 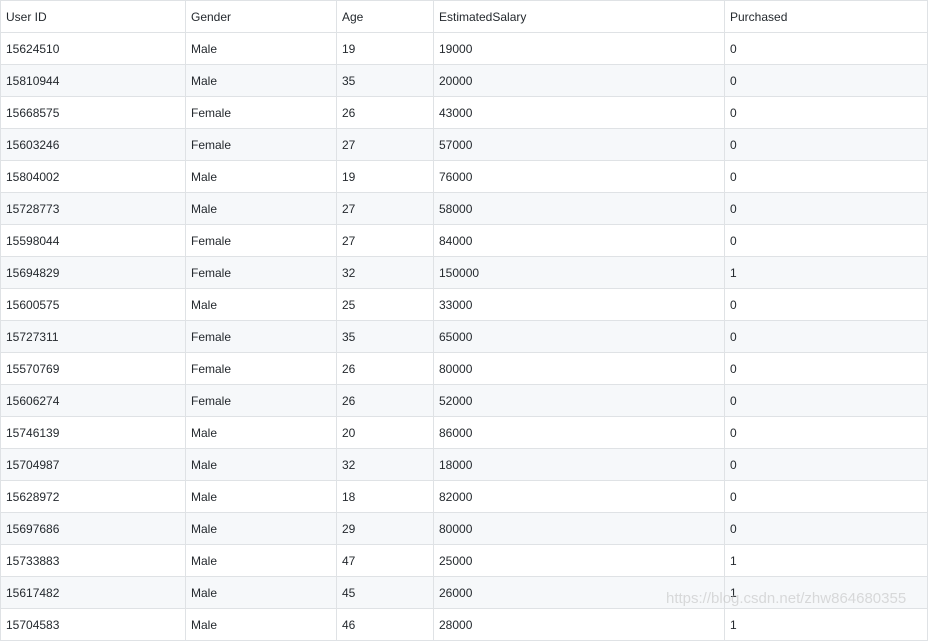 I want to click on table-row: 15746139 Male 20 86000 0, so click(x=464, y=432).